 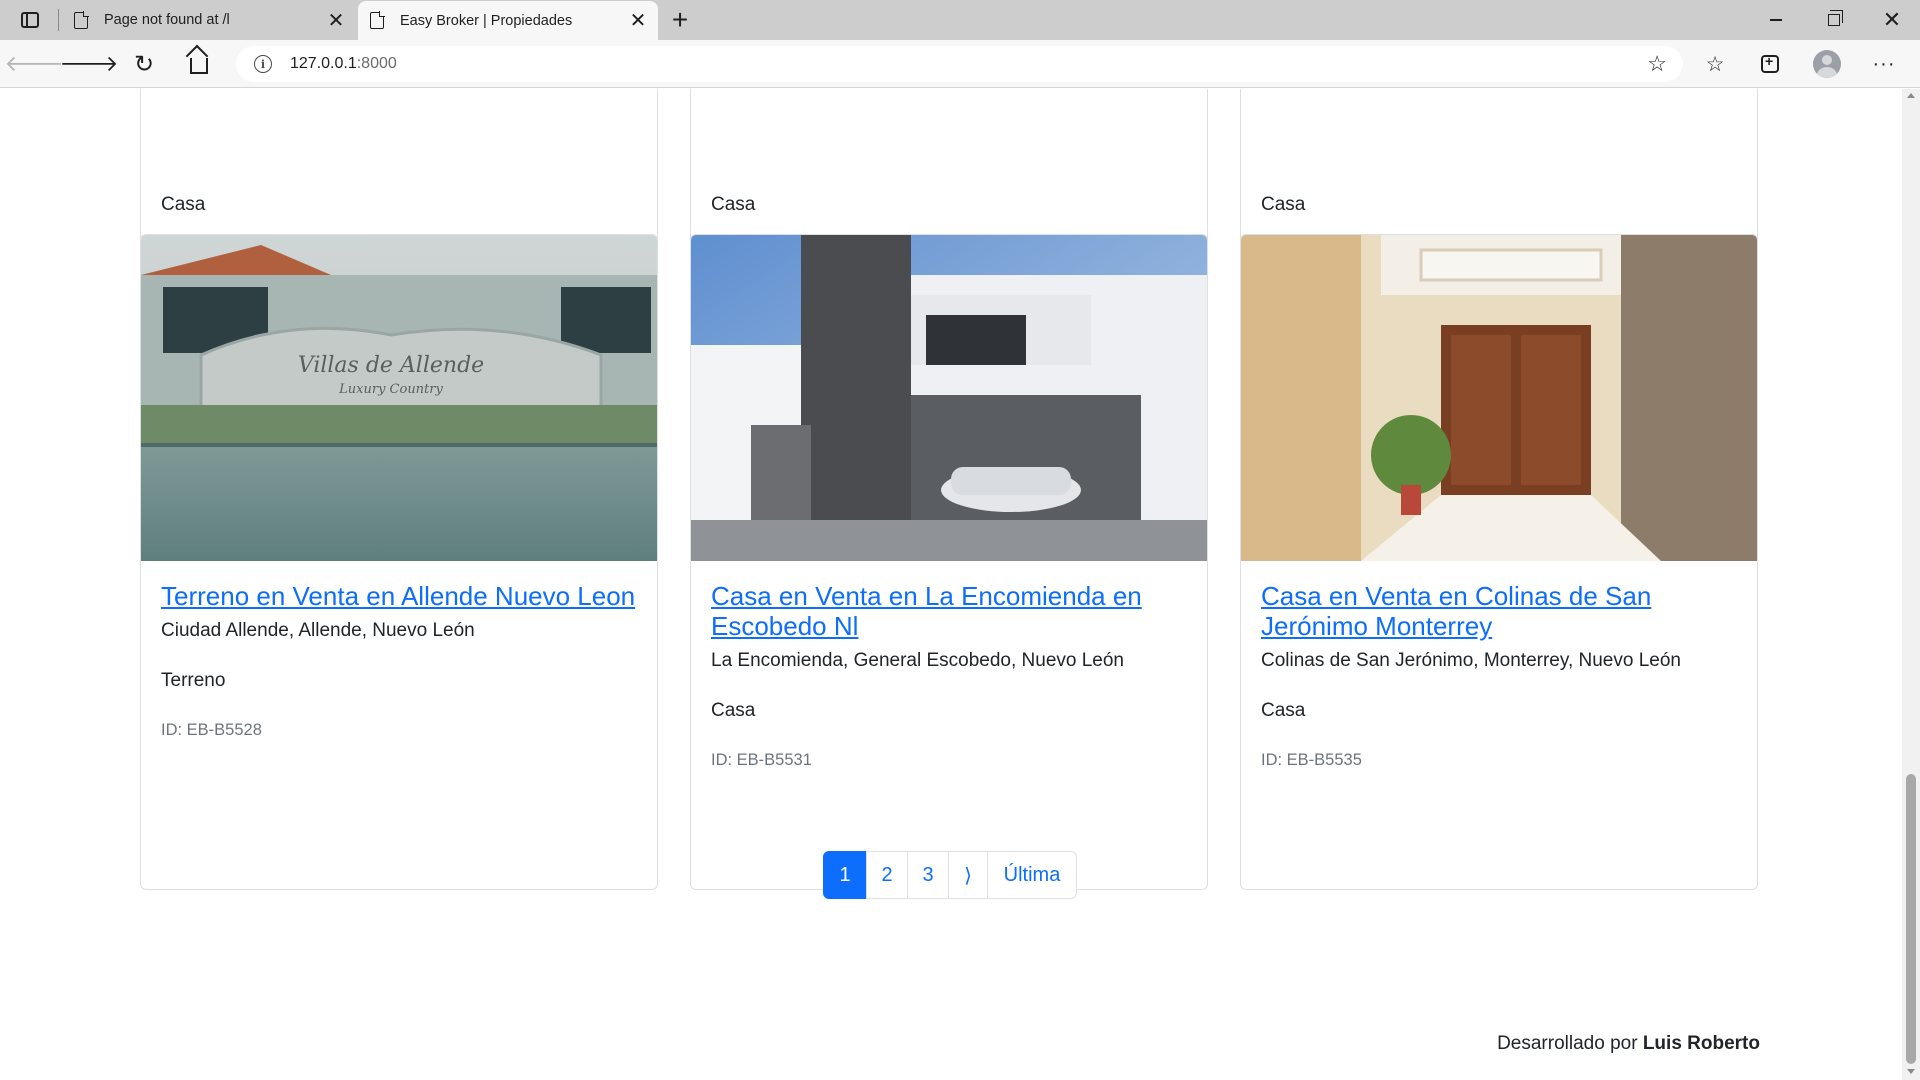 I want to click on footer-credit: Desarrollado por Luis Roberto, so click(x=1628, y=1044).